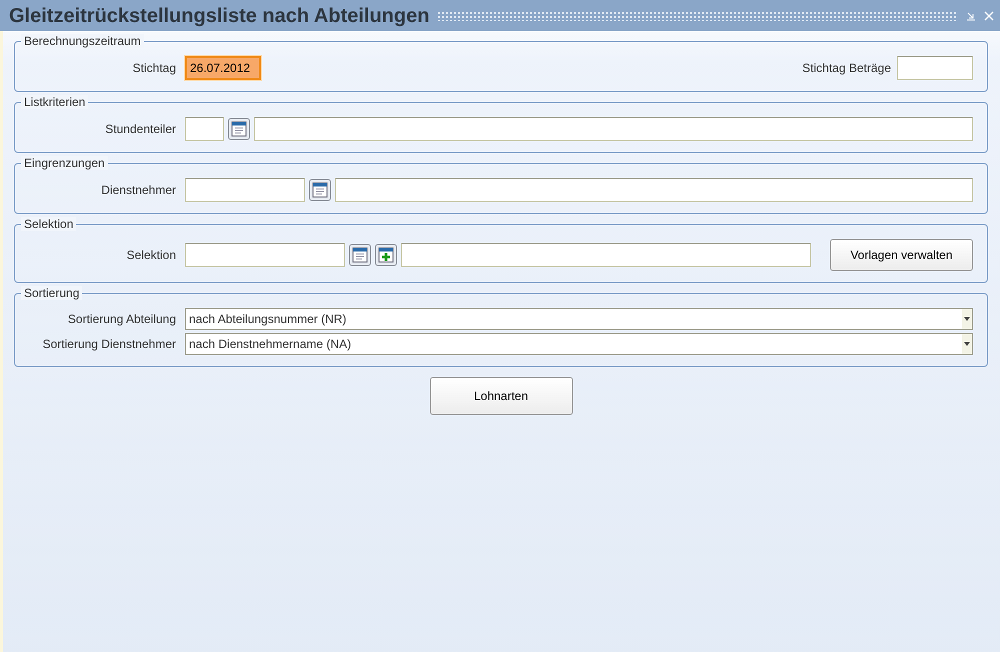 This screenshot has height=652, width=1000. I want to click on minimize-icon, so click(971, 15).